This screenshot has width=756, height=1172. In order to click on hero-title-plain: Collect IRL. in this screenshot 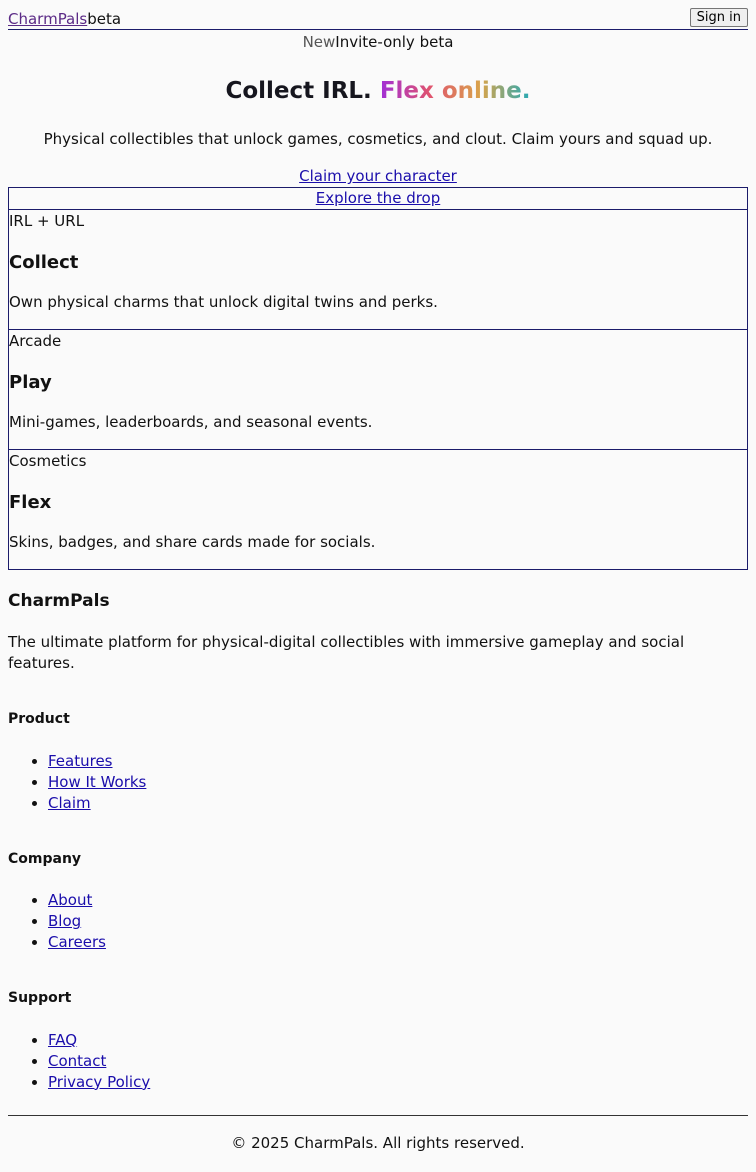, I will do `click(298, 91)`.